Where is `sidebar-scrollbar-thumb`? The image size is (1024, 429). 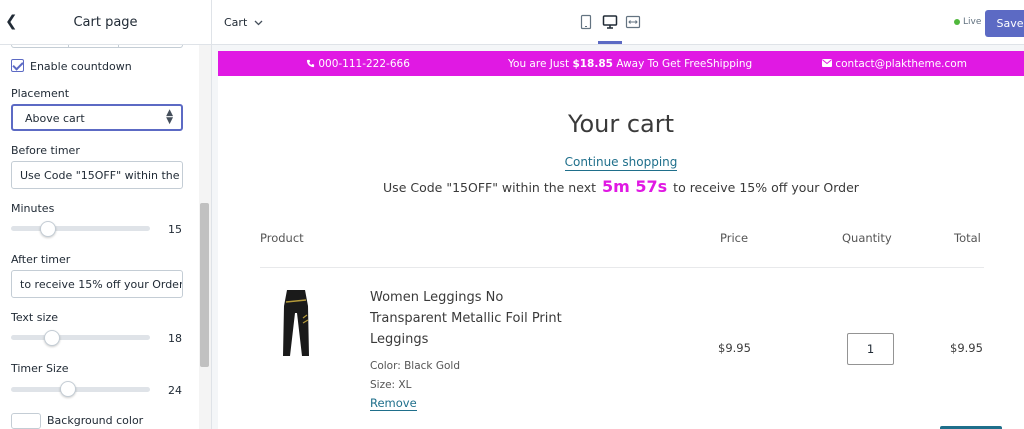
sidebar-scrollbar-thumb is located at coordinates (204, 285).